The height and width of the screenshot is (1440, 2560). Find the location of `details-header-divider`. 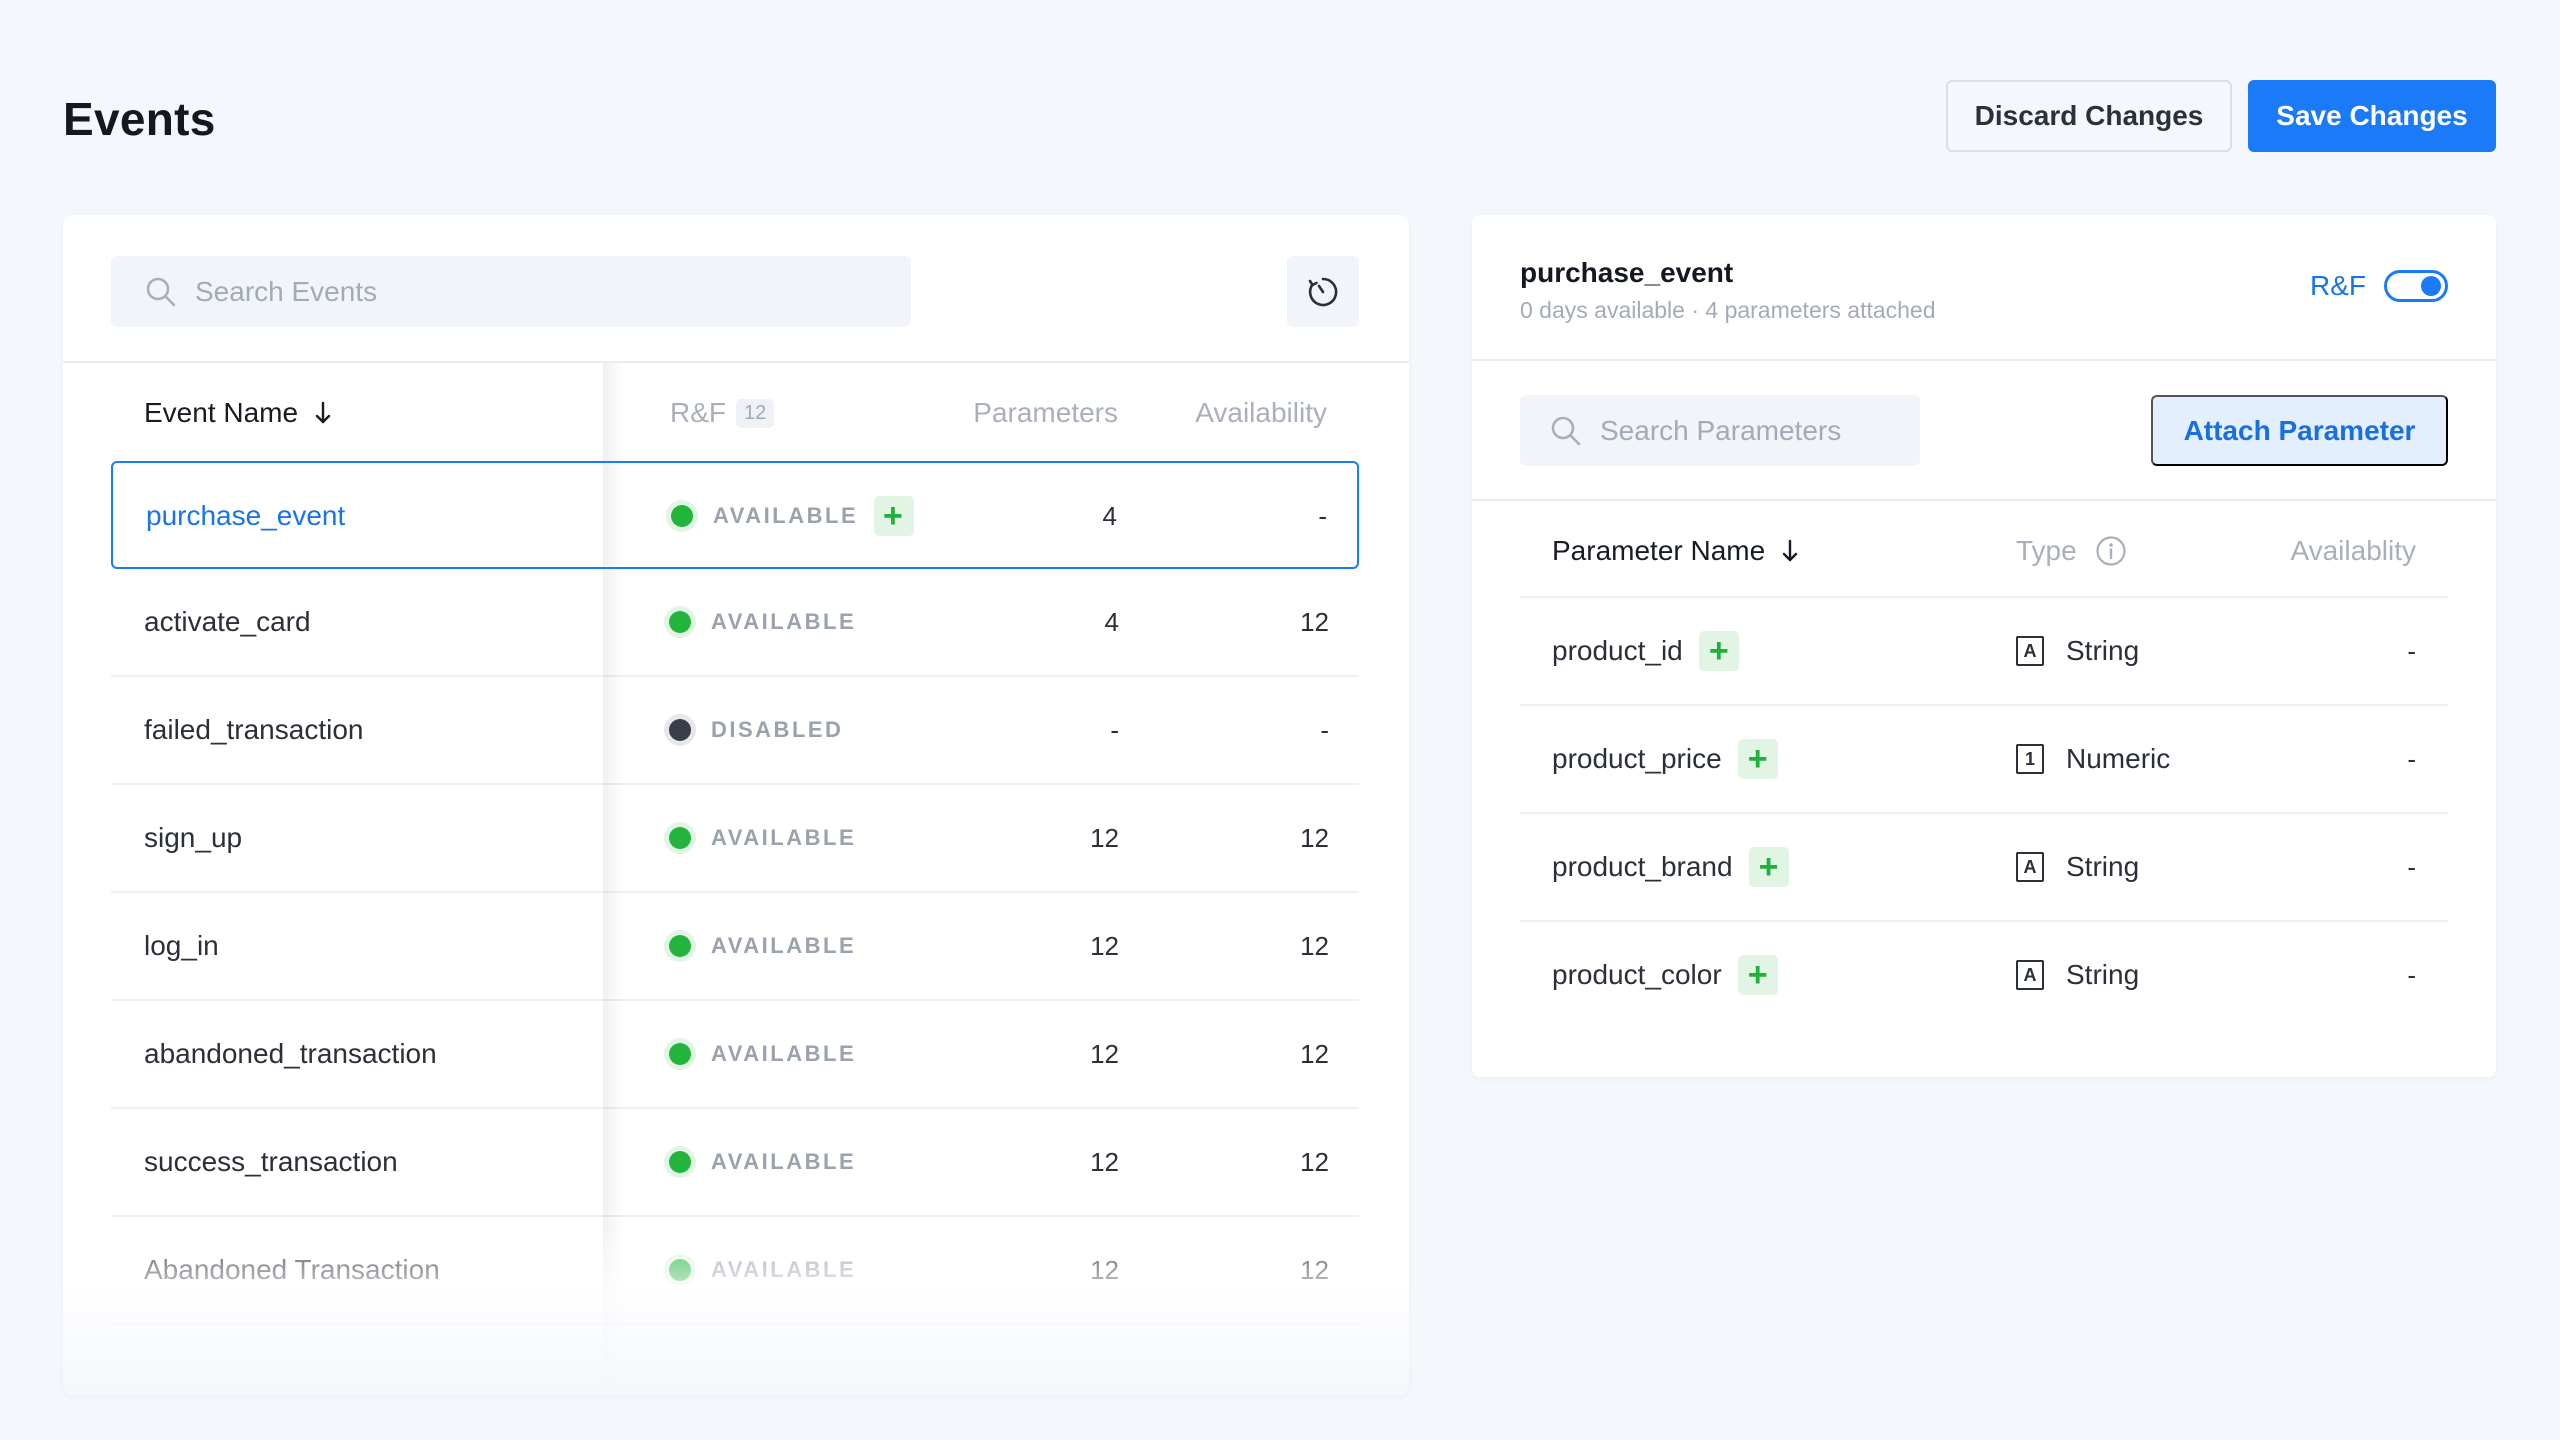

details-header-divider is located at coordinates (1984, 360).